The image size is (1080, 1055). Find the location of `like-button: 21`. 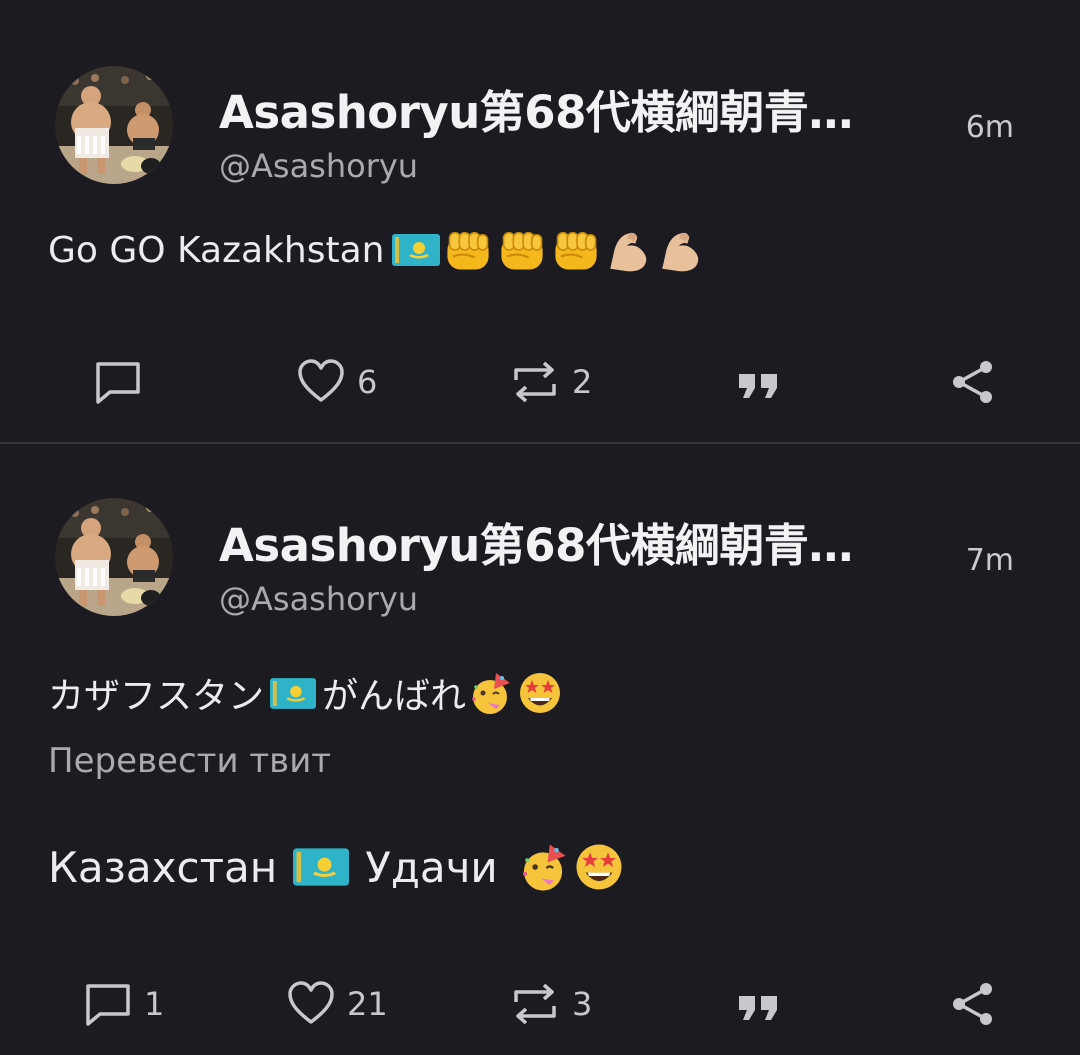

like-button: 21 is located at coordinates (337, 1004).